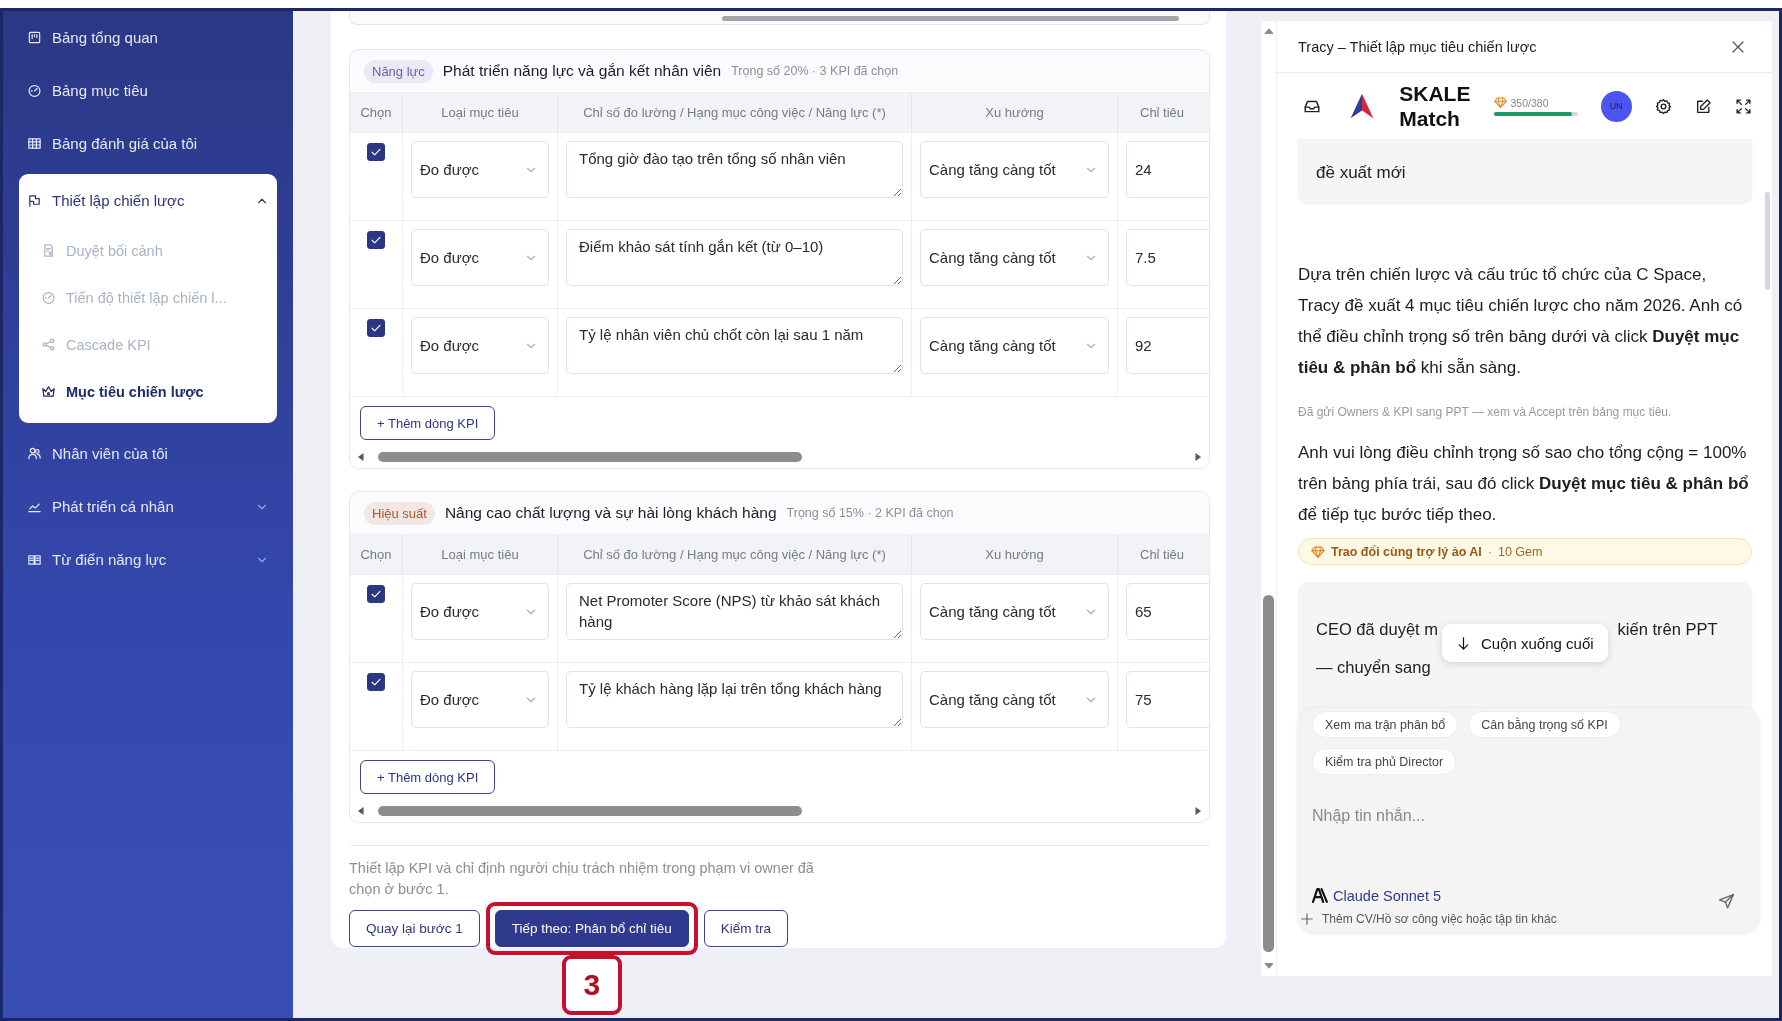  I want to click on flag-icon, so click(34, 200).